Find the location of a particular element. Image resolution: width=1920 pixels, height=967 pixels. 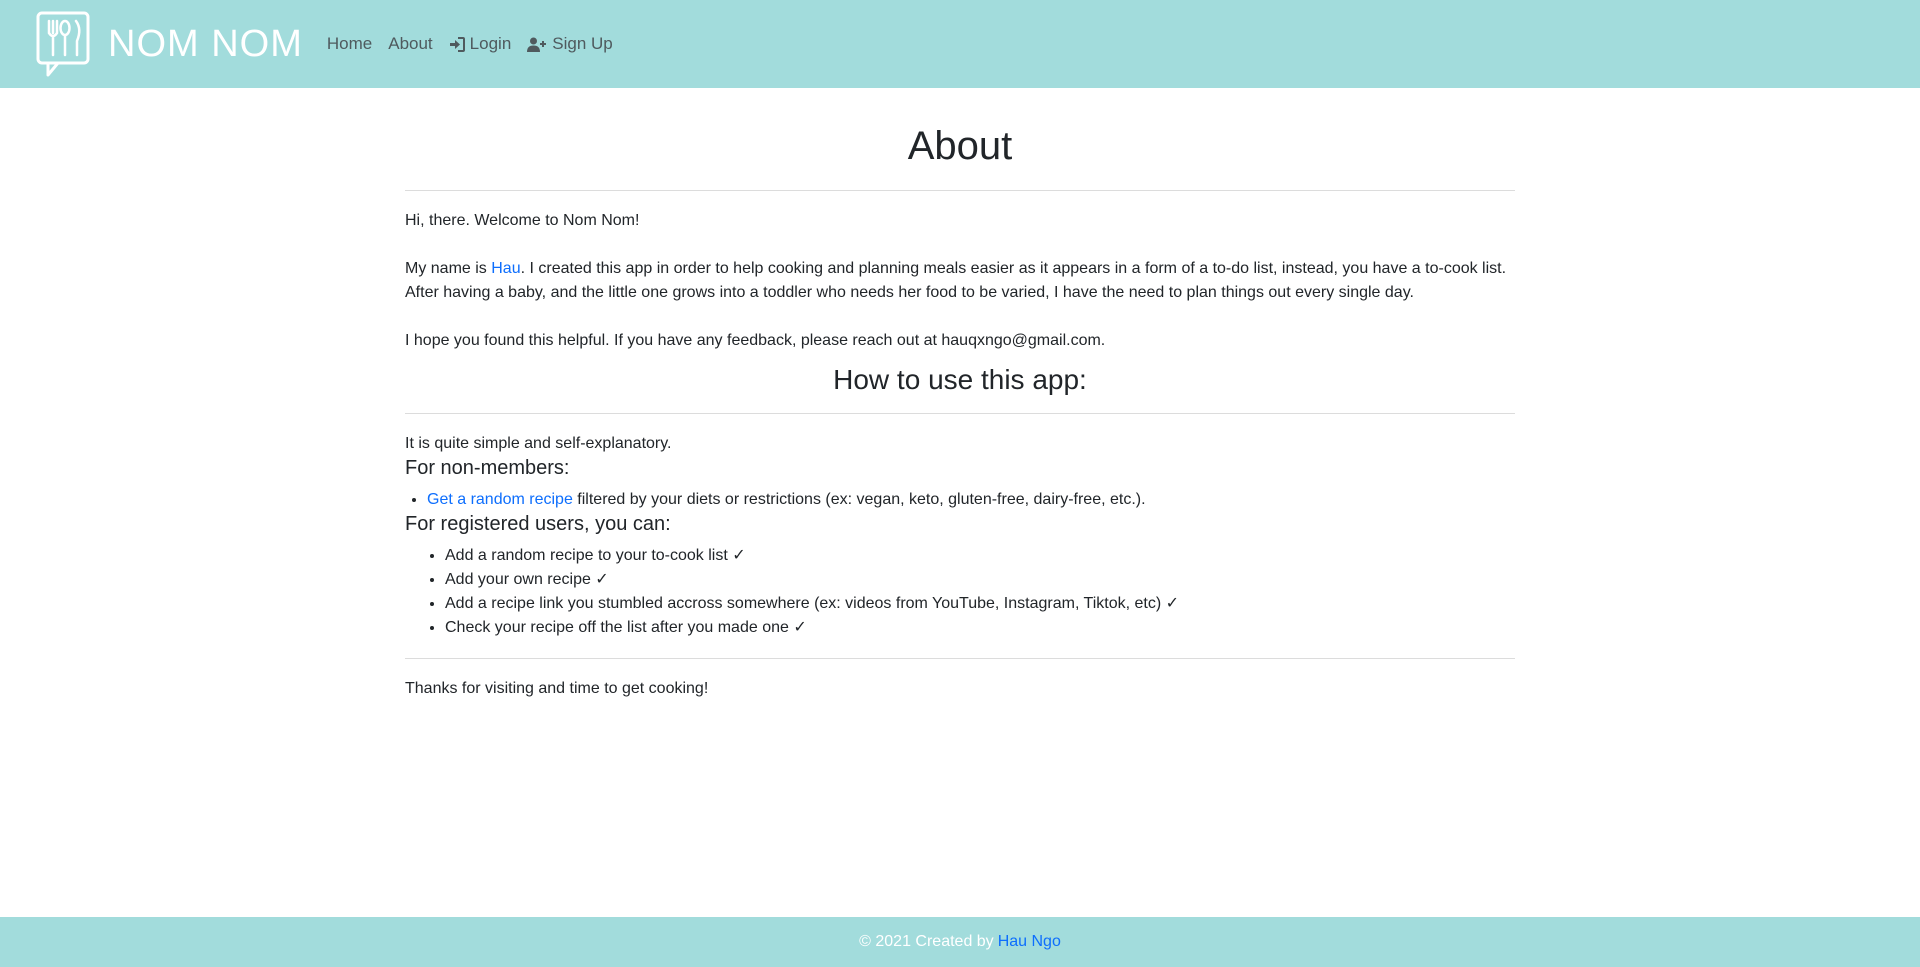

brand-link: NOM NOM is located at coordinates (169, 44).